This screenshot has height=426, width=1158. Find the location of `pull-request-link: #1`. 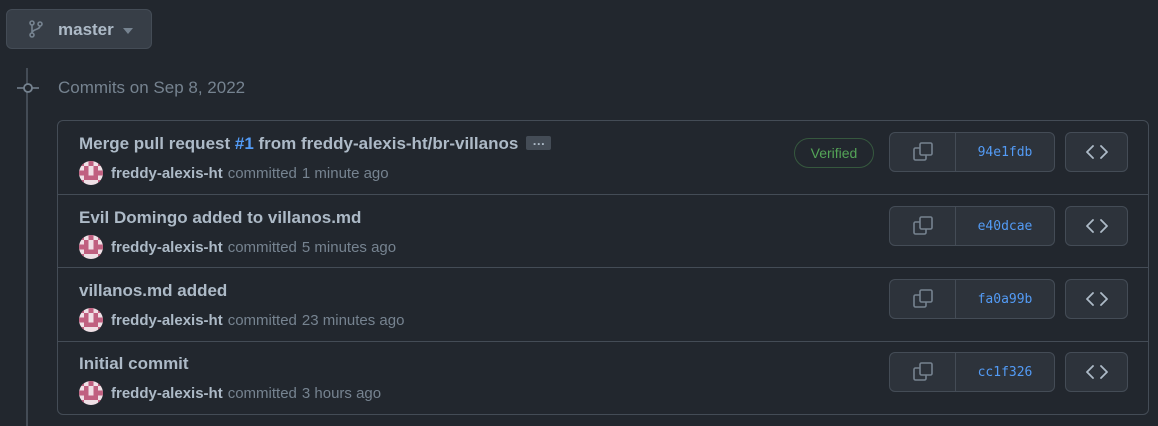

pull-request-link: #1 is located at coordinates (244, 143).